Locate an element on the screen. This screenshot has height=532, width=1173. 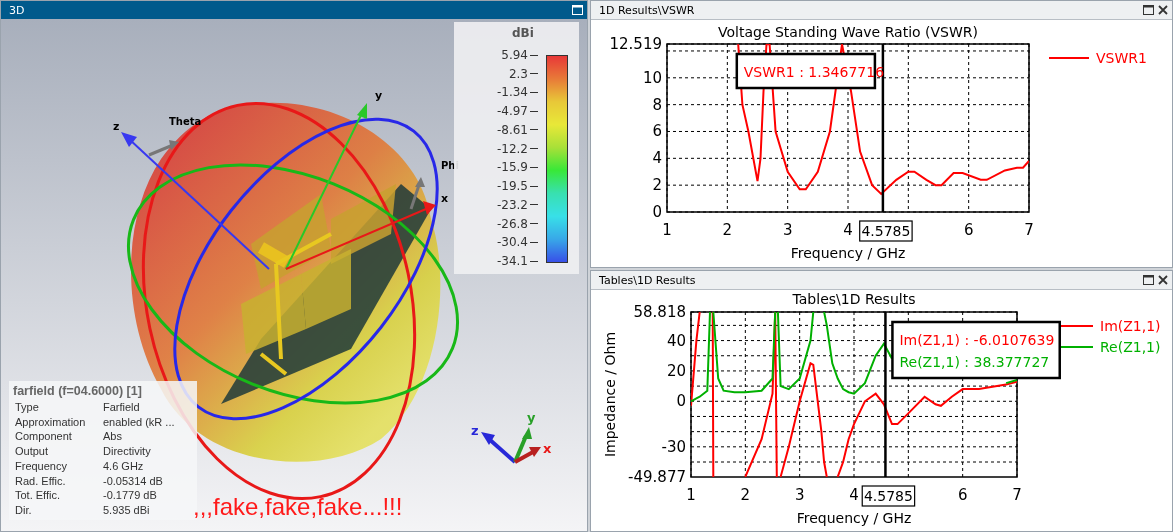
info-value: 4.6 GHz is located at coordinates (124, 466).